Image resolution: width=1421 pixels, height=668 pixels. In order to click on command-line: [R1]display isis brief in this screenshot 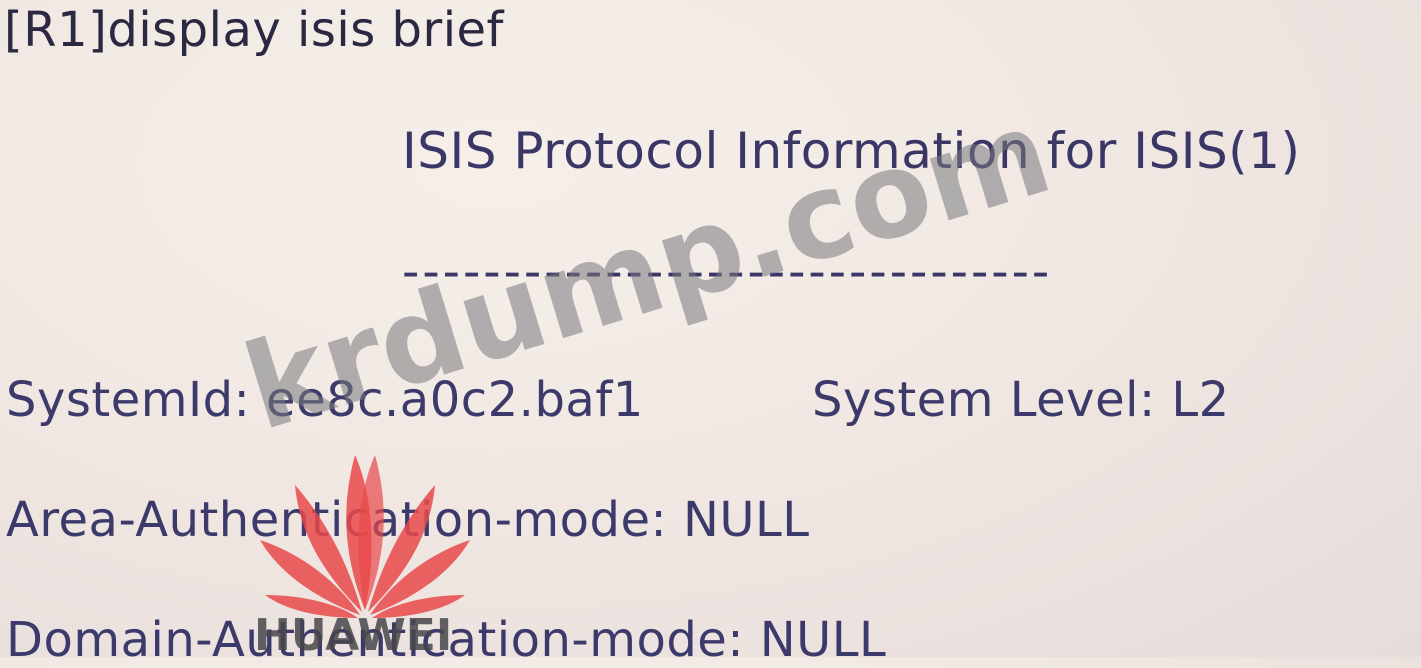, I will do `click(254, 30)`.